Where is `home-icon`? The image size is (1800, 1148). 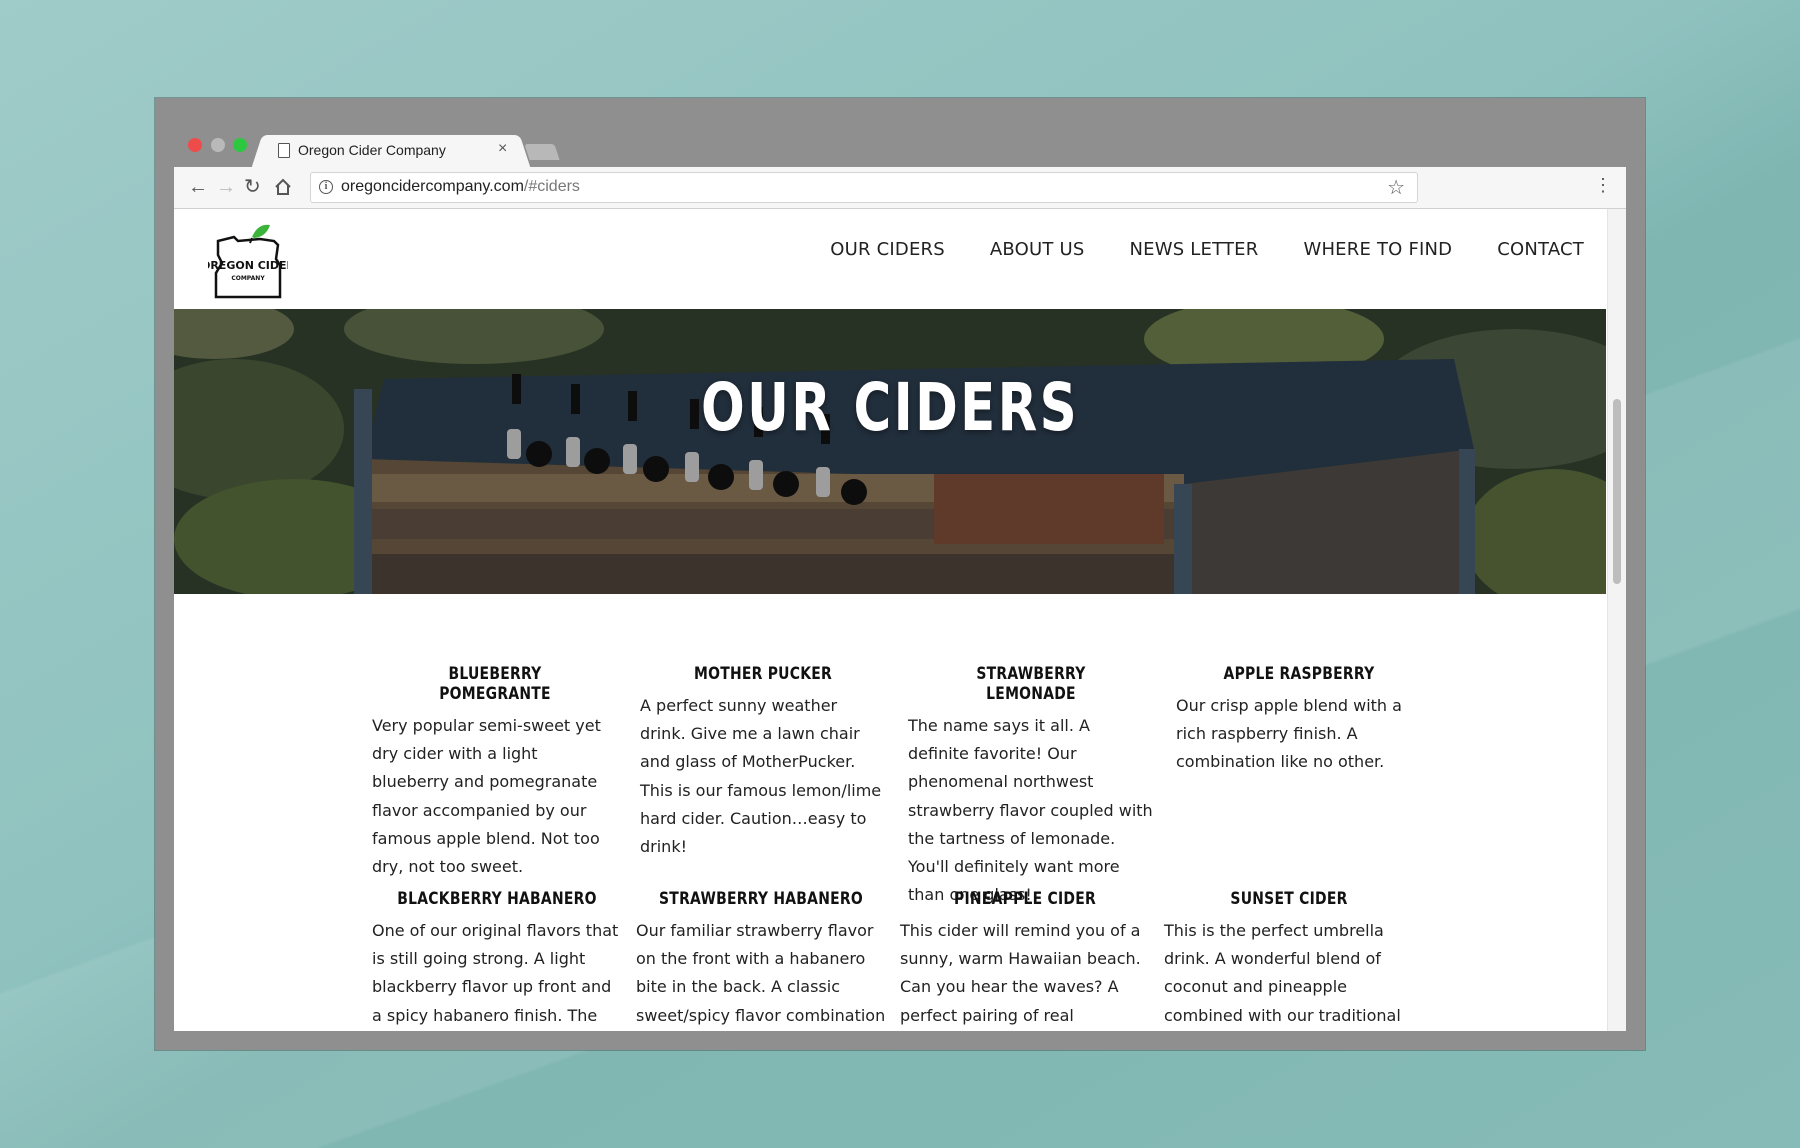 home-icon is located at coordinates (283, 188).